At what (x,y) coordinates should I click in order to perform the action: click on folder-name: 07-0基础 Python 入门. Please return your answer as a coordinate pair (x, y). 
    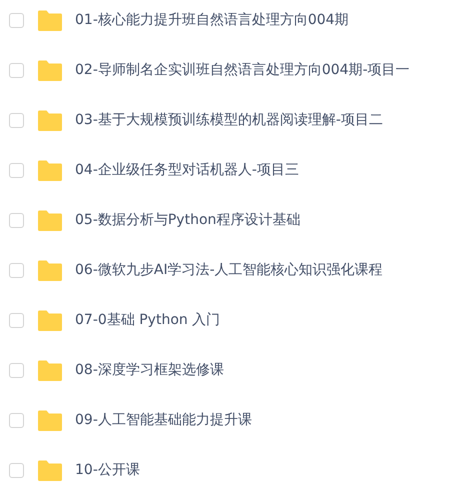
    Looking at the image, I should click on (147, 320).